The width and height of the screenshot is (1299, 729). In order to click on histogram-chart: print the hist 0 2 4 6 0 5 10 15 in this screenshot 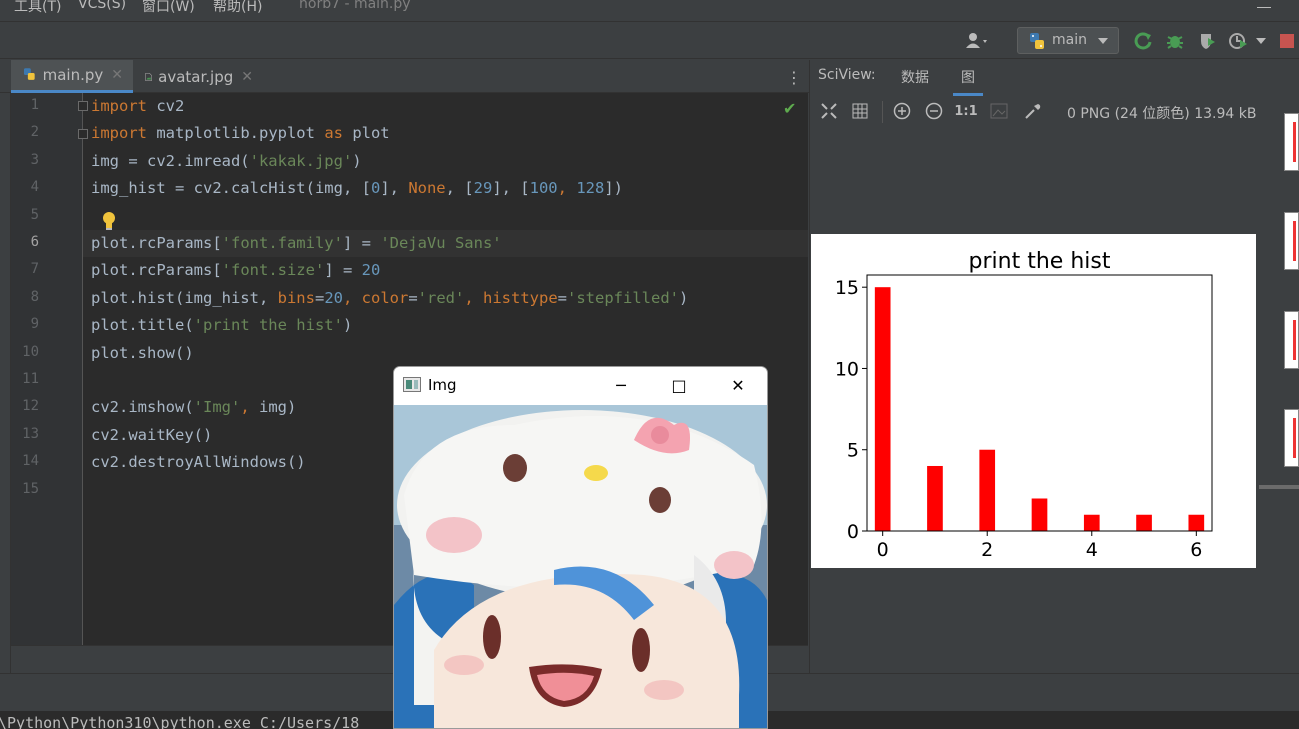, I will do `click(1024, 405)`.